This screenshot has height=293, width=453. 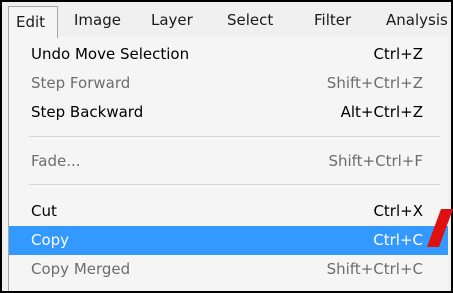 What do you see at coordinates (50, 240) in the screenshot?
I see `menu-item-label: Copy` at bounding box center [50, 240].